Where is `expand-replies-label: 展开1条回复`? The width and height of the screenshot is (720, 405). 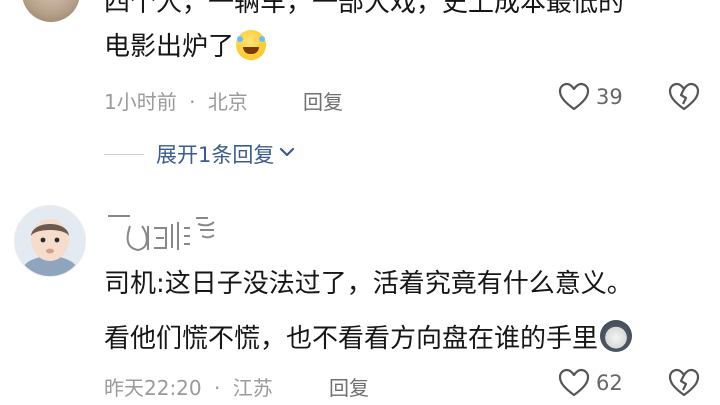 expand-replies-label: 展开1条回复 is located at coordinates (215, 155).